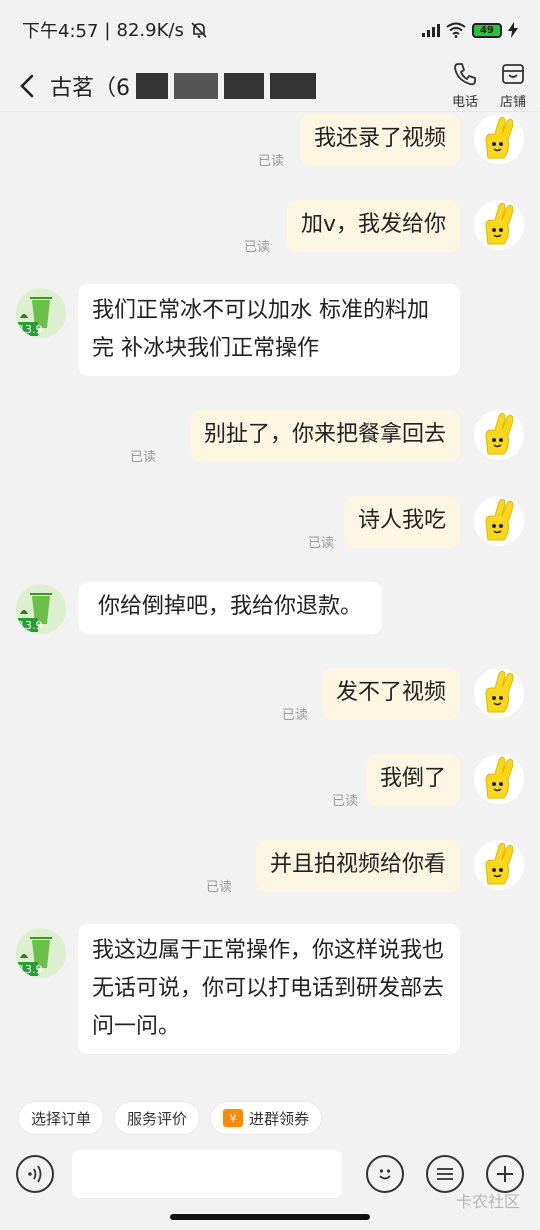 This screenshot has height=1230, width=540. What do you see at coordinates (505, 1174) in the screenshot?
I see `plus-icon` at bounding box center [505, 1174].